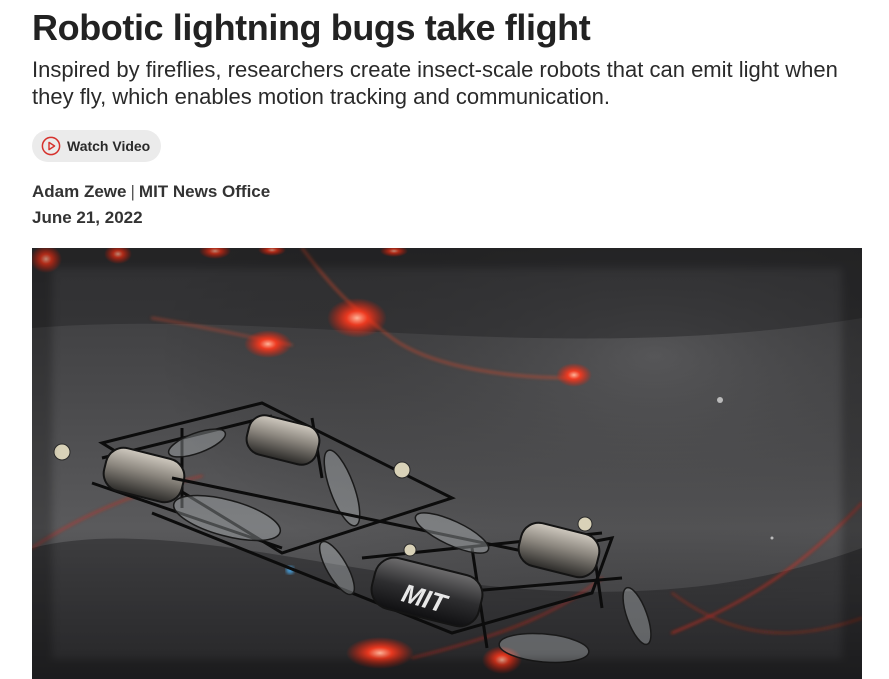 This screenshot has width=889, height=679. Describe the element at coordinates (51, 146) in the screenshot. I see `play-circle-icon` at that location.